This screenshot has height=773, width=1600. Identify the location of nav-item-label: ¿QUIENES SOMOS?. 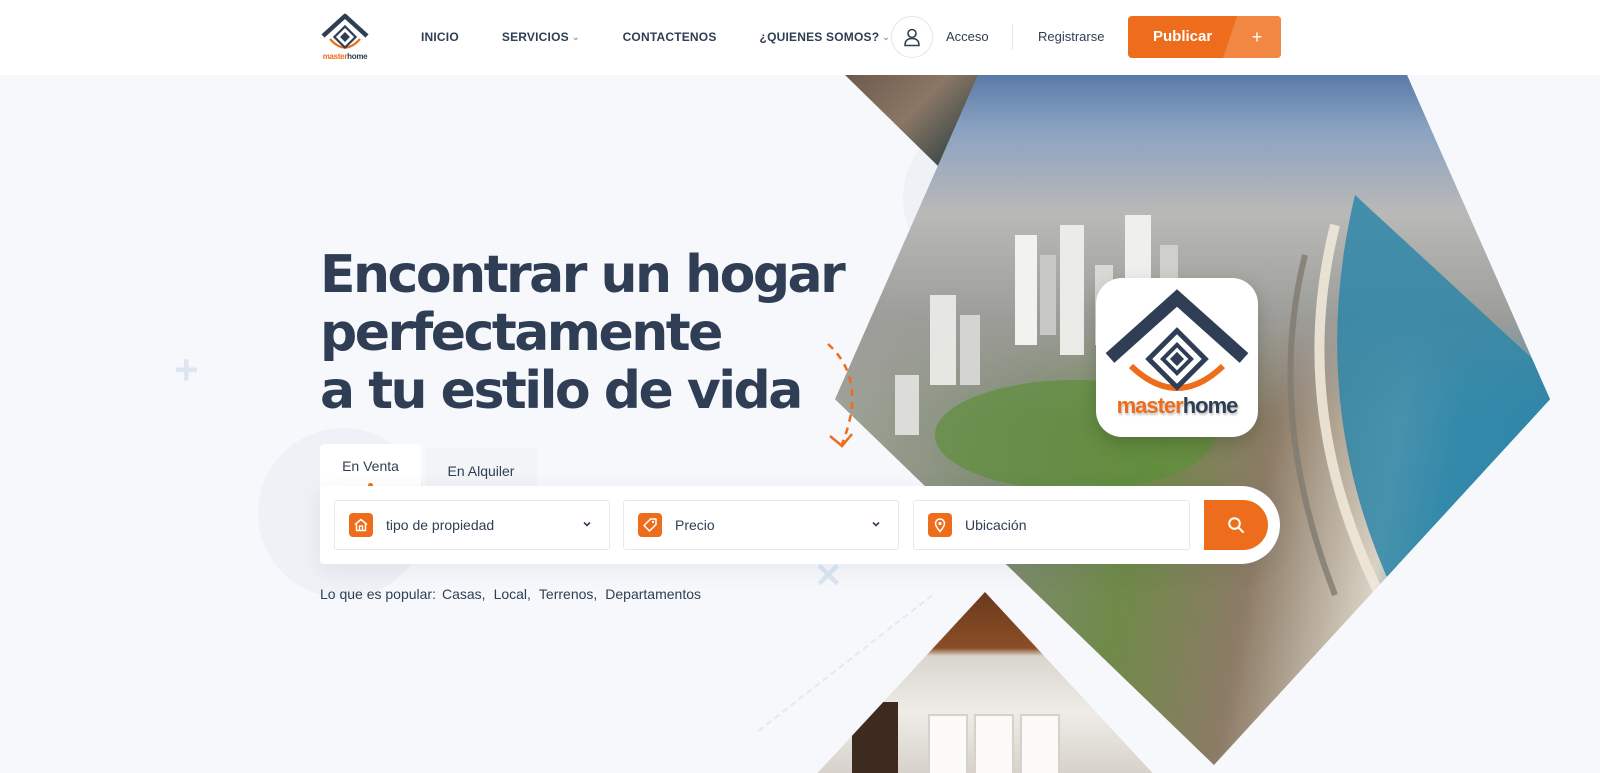
(819, 37).